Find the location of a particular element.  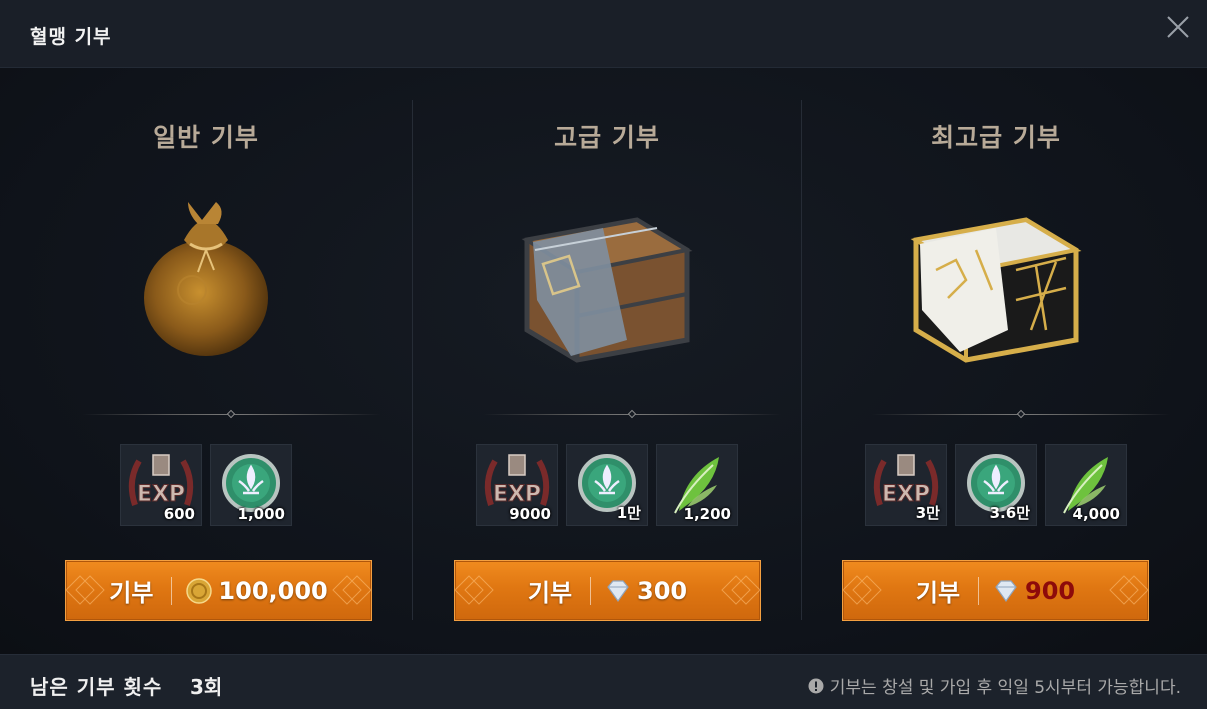

reward-list: EXP 3만 3.6만 4,000 is located at coordinates (996, 485).